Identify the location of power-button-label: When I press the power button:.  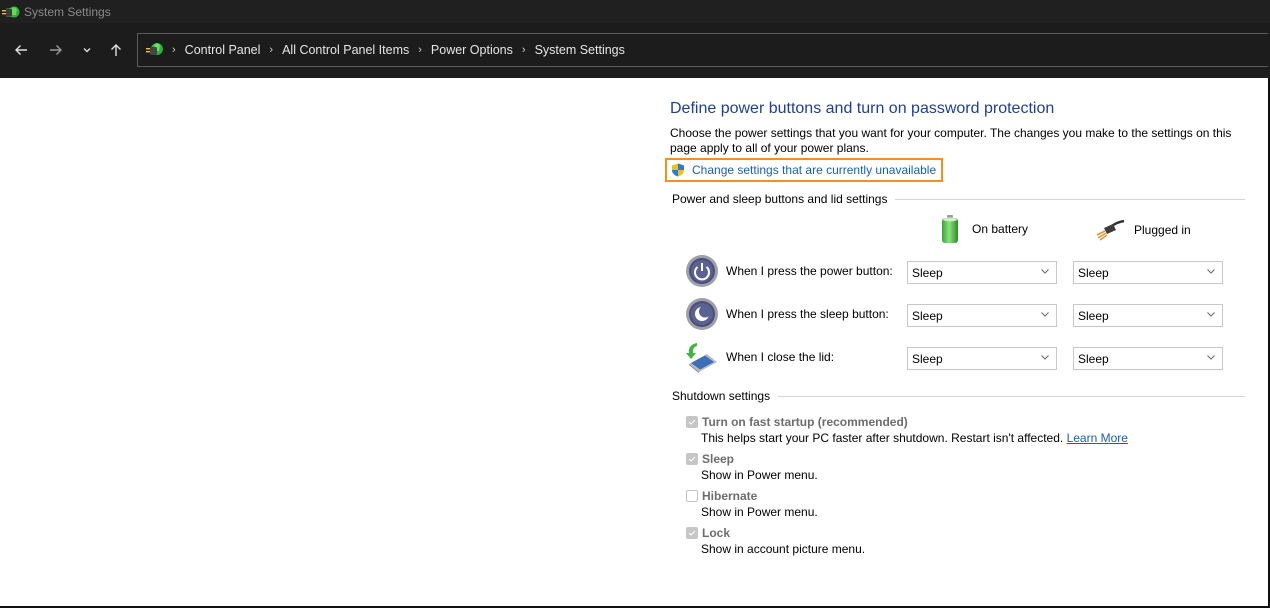
(809, 271).